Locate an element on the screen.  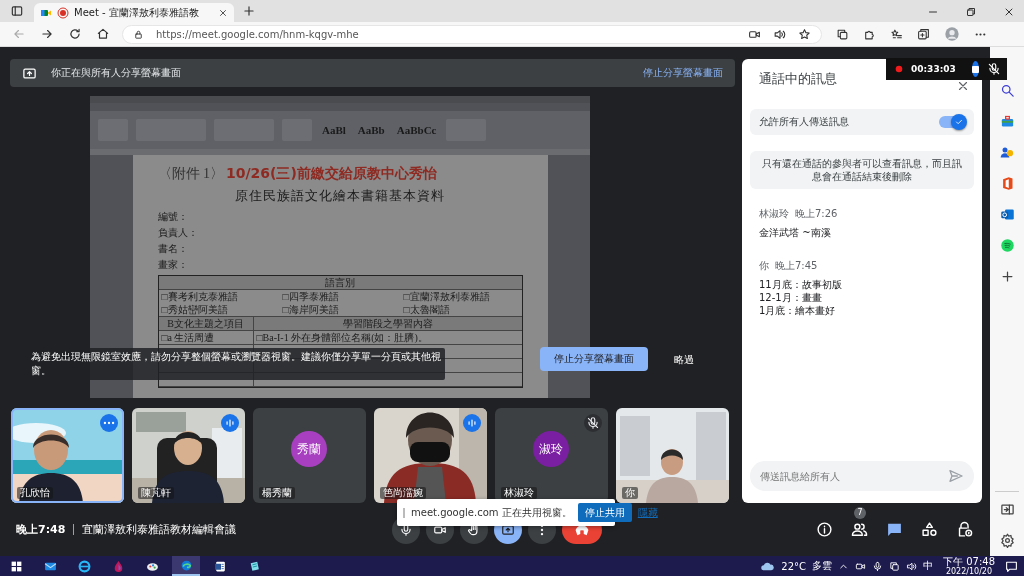
participant-tile: 孔欣怡 is located at coordinates (67, 455).